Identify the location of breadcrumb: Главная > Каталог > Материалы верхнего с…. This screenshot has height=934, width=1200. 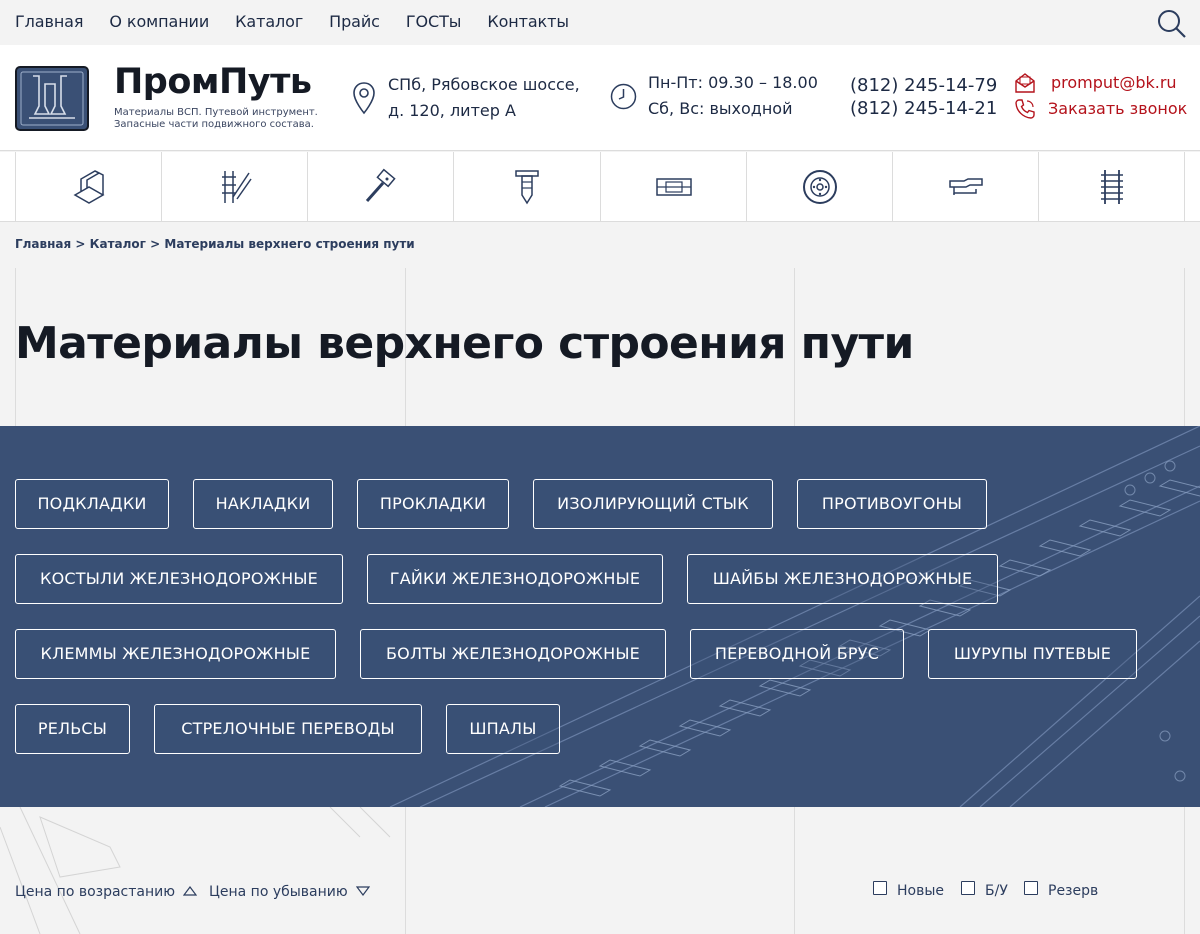
(215, 244).